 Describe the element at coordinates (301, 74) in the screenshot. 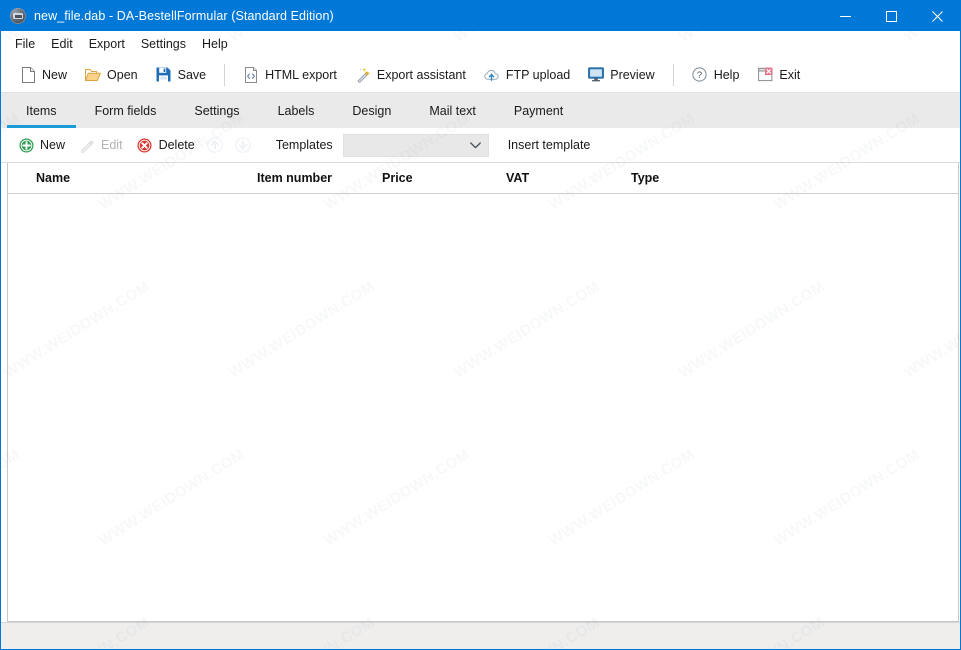

I see `toolbar-html-export-label: HTML export` at that location.